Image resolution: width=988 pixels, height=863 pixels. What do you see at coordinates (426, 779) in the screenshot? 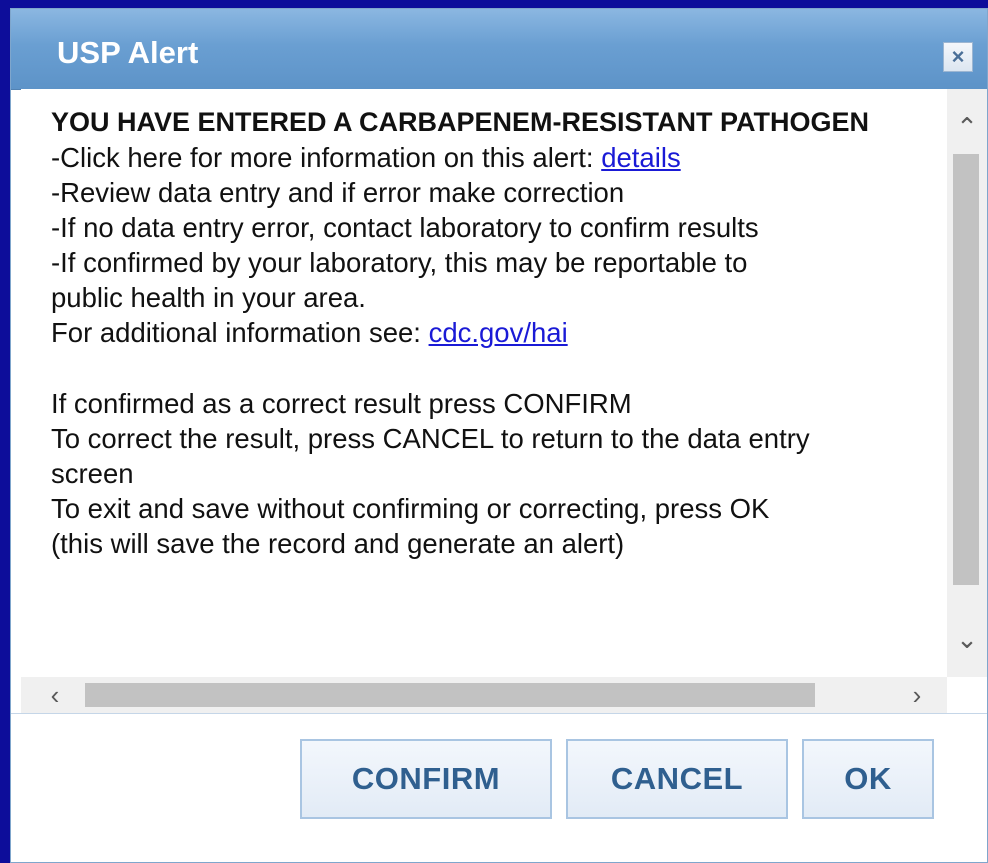
I see `confirm-button: CONFIRM` at bounding box center [426, 779].